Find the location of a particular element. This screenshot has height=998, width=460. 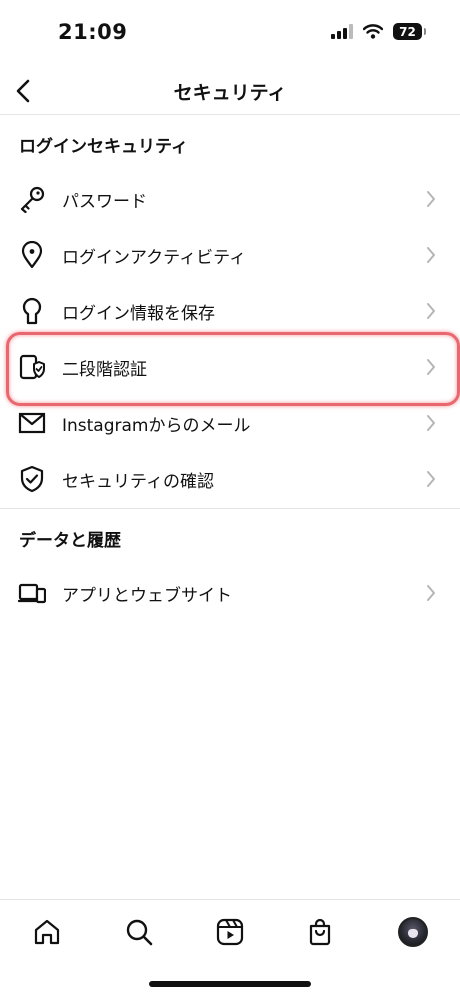

tab-shop is located at coordinates (320, 932).